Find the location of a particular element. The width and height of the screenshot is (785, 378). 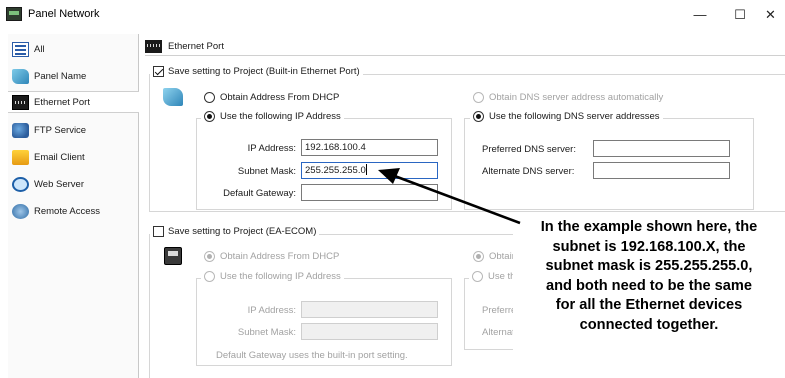

arrow-line is located at coordinates (456, 199).